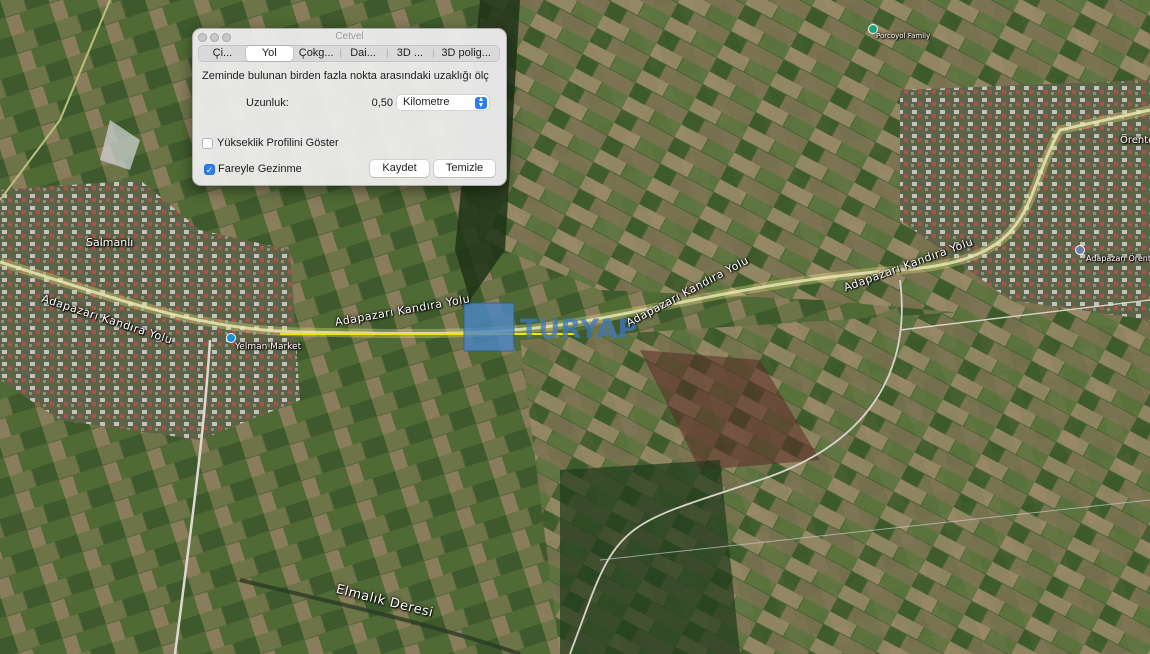  What do you see at coordinates (399, 168) in the screenshot?
I see `save-button: Kaydet` at bounding box center [399, 168].